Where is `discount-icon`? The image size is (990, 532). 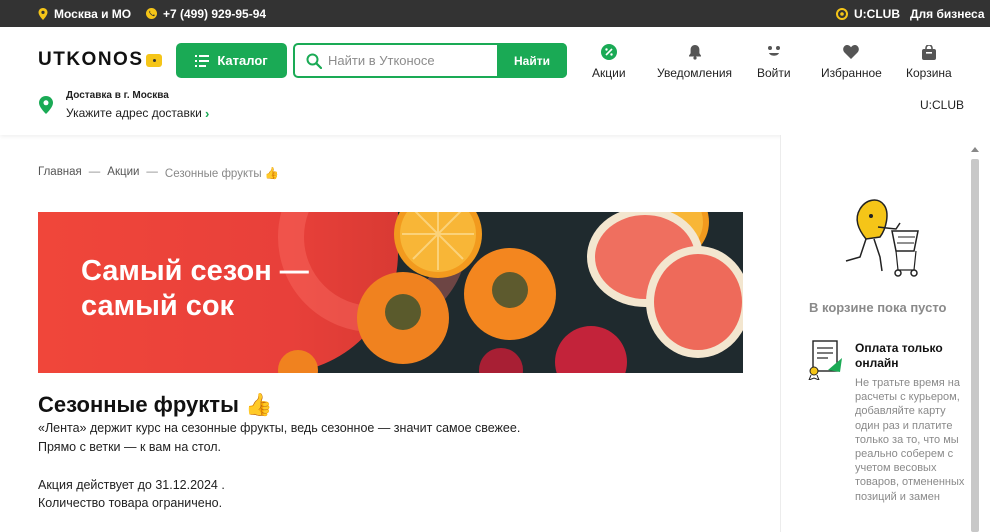
discount-icon is located at coordinates (608, 52).